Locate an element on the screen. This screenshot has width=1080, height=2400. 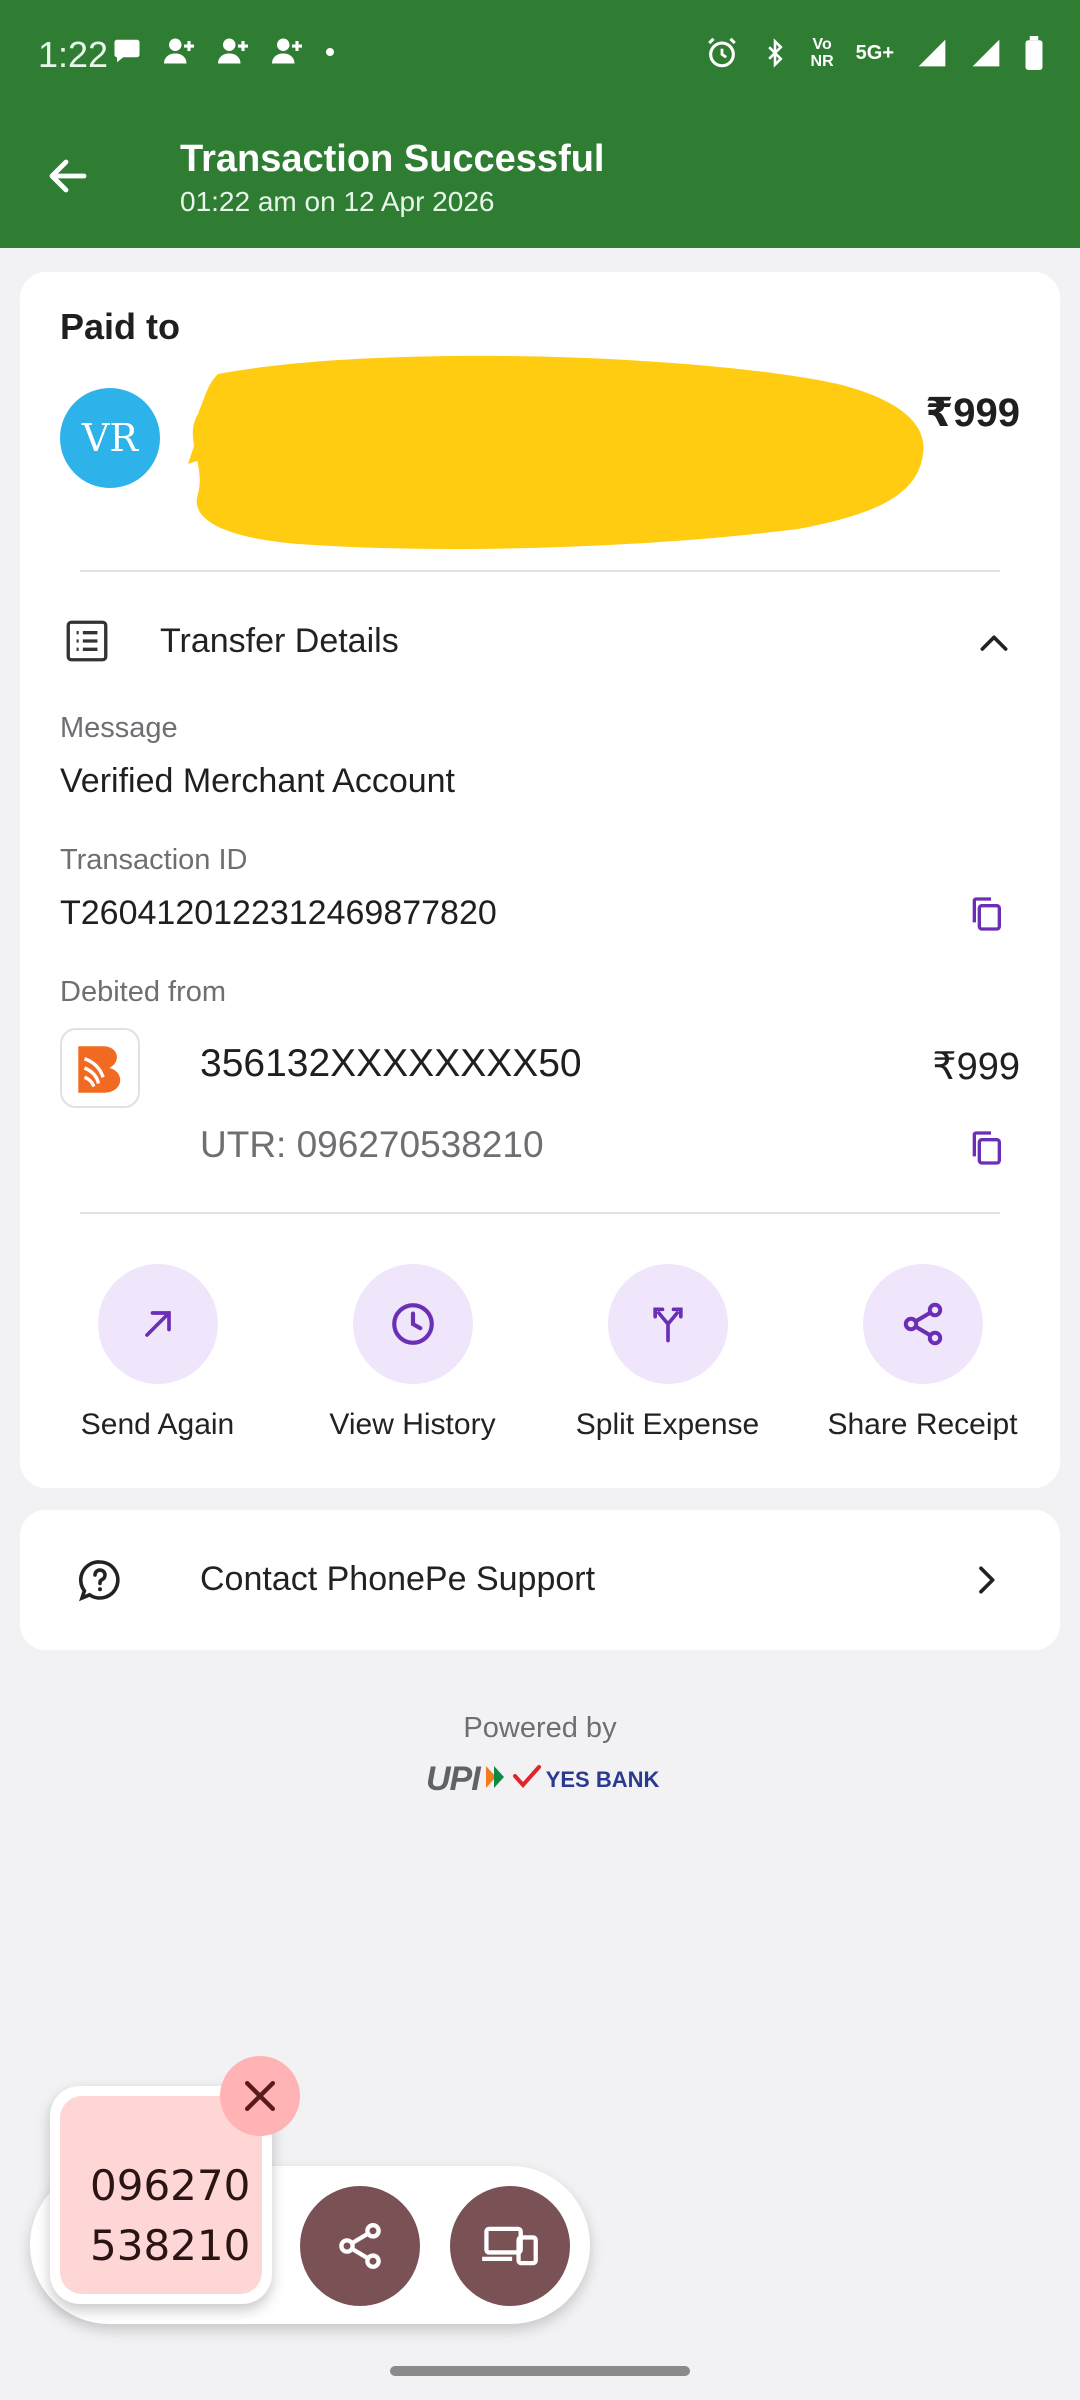
status-bar: 1:22 Vo NR 5G+ is located at coordinates (540, 55).